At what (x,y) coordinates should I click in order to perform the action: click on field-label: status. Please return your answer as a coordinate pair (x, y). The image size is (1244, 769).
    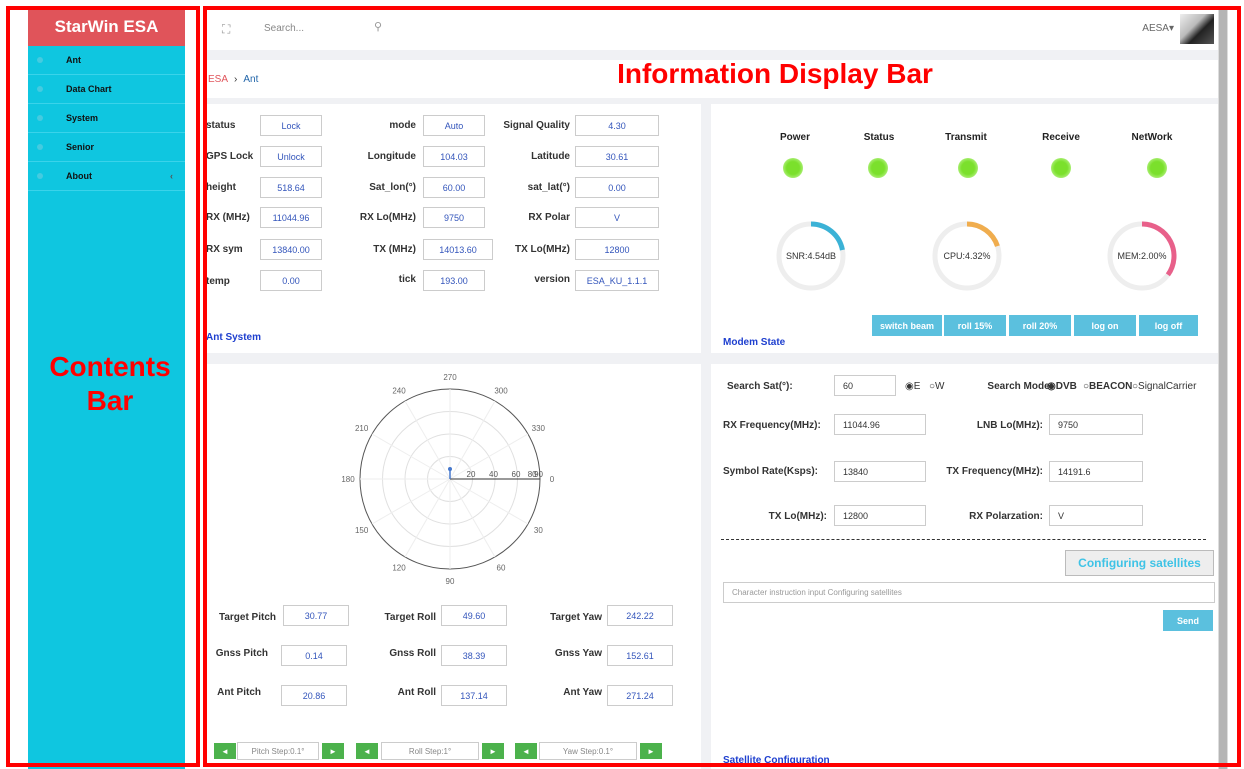
    Looking at the image, I should click on (221, 125).